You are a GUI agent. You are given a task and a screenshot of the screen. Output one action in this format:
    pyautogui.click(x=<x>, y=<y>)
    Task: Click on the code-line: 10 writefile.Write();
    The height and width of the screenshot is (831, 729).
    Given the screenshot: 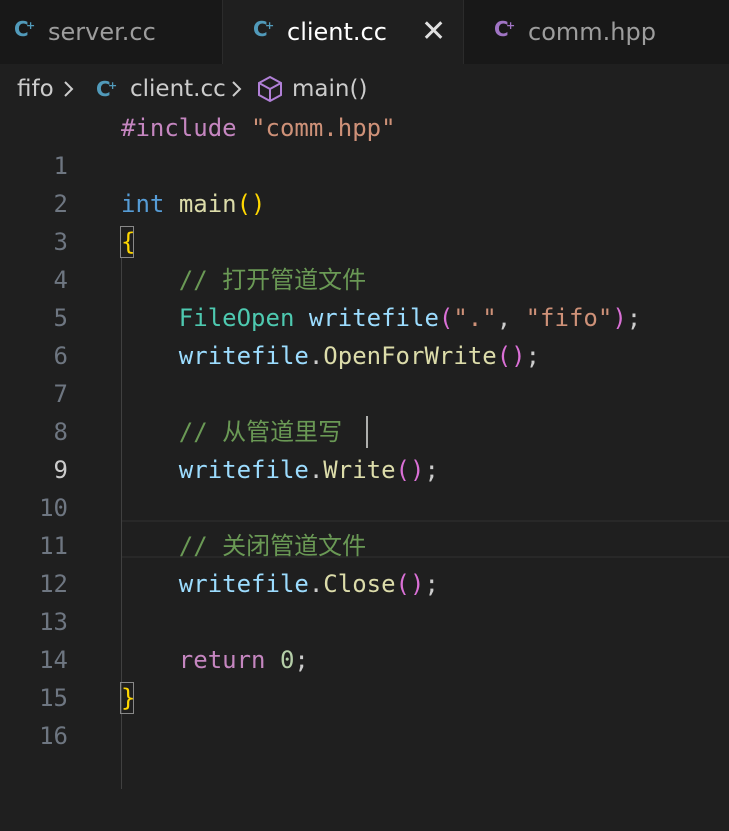 What is the action you would take?
    pyautogui.click(x=364, y=486)
    